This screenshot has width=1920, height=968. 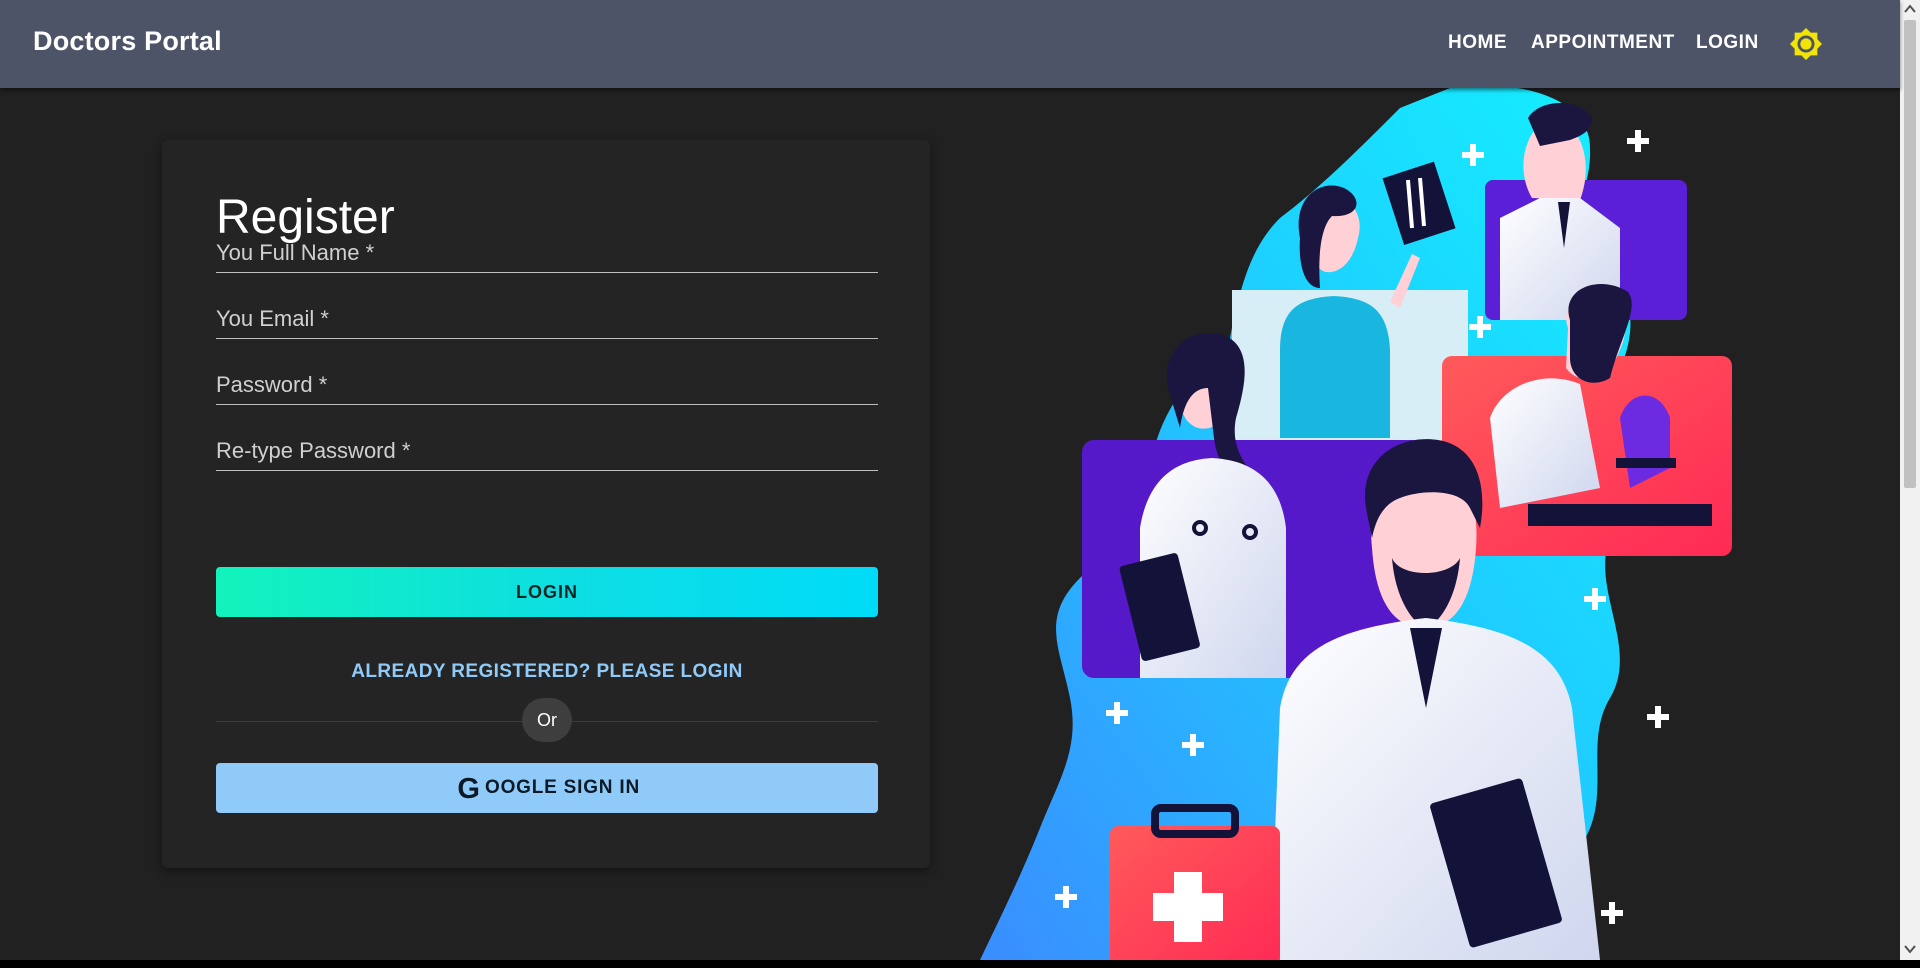 I want to click on scroll-down-arrow-icon, so click(x=1910, y=949).